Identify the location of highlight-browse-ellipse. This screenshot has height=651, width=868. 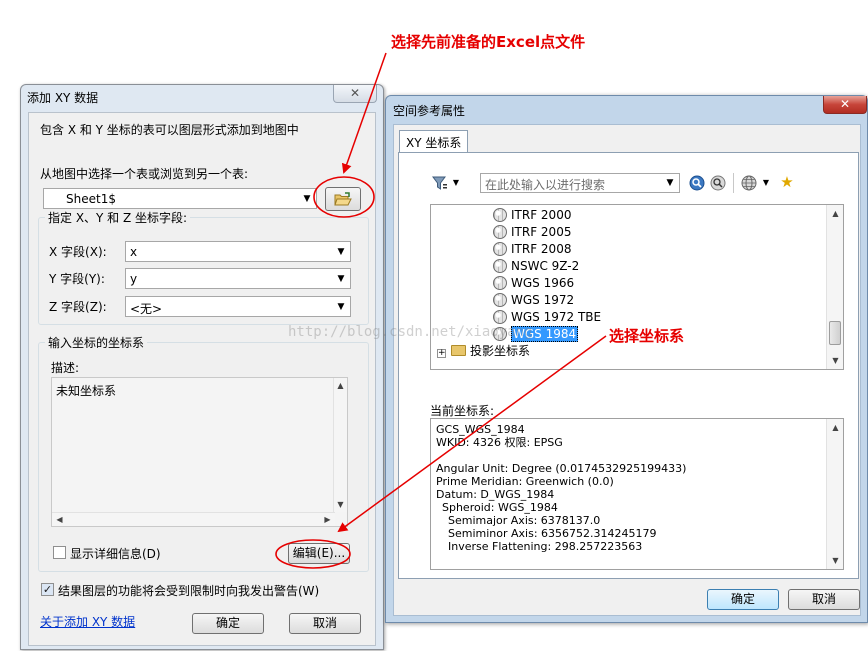
(344, 197).